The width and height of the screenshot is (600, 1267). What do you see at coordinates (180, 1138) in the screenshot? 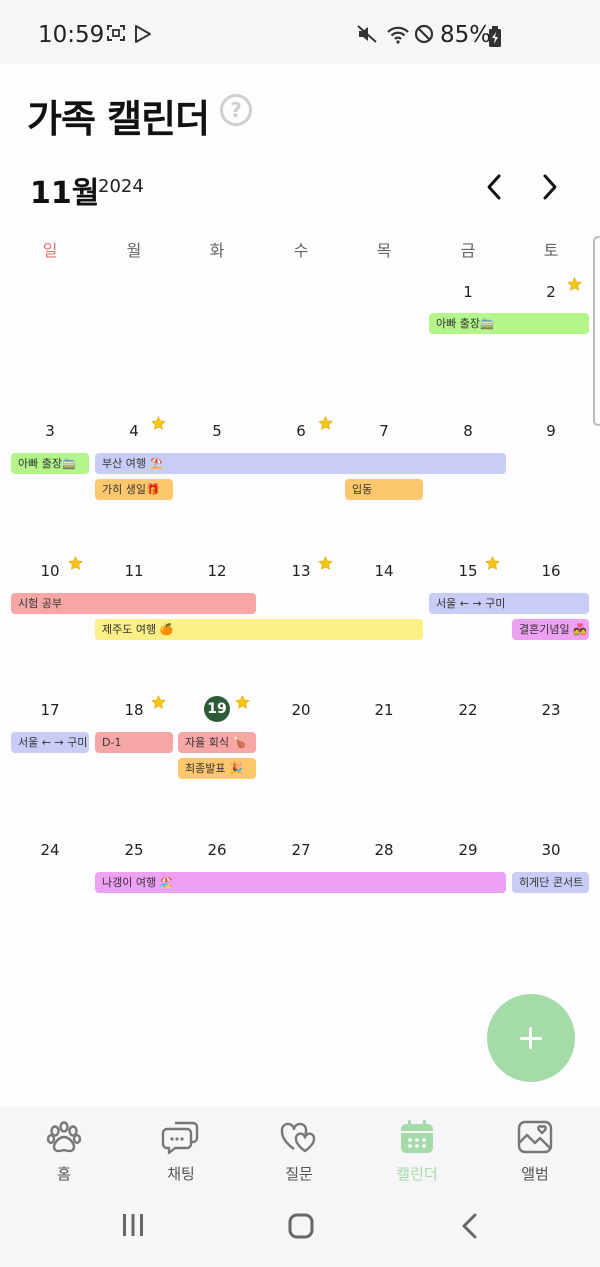
I see `chat-icon` at bounding box center [180, 1138].